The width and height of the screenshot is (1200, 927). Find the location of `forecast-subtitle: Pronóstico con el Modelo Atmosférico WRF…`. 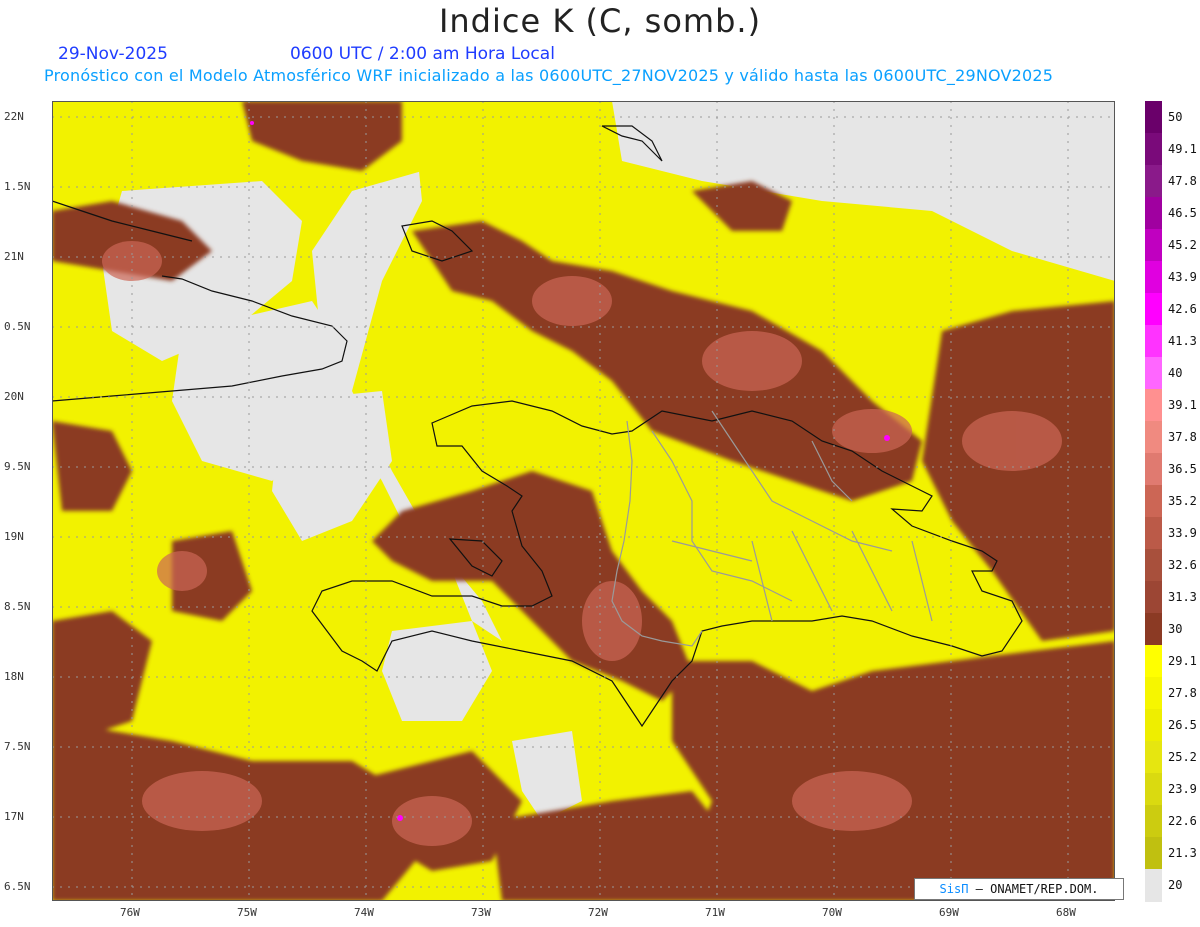

forecast-subtitle: Pronóstico con el Modelo Atmosférico WRF… is located at coordinates (549, 75).